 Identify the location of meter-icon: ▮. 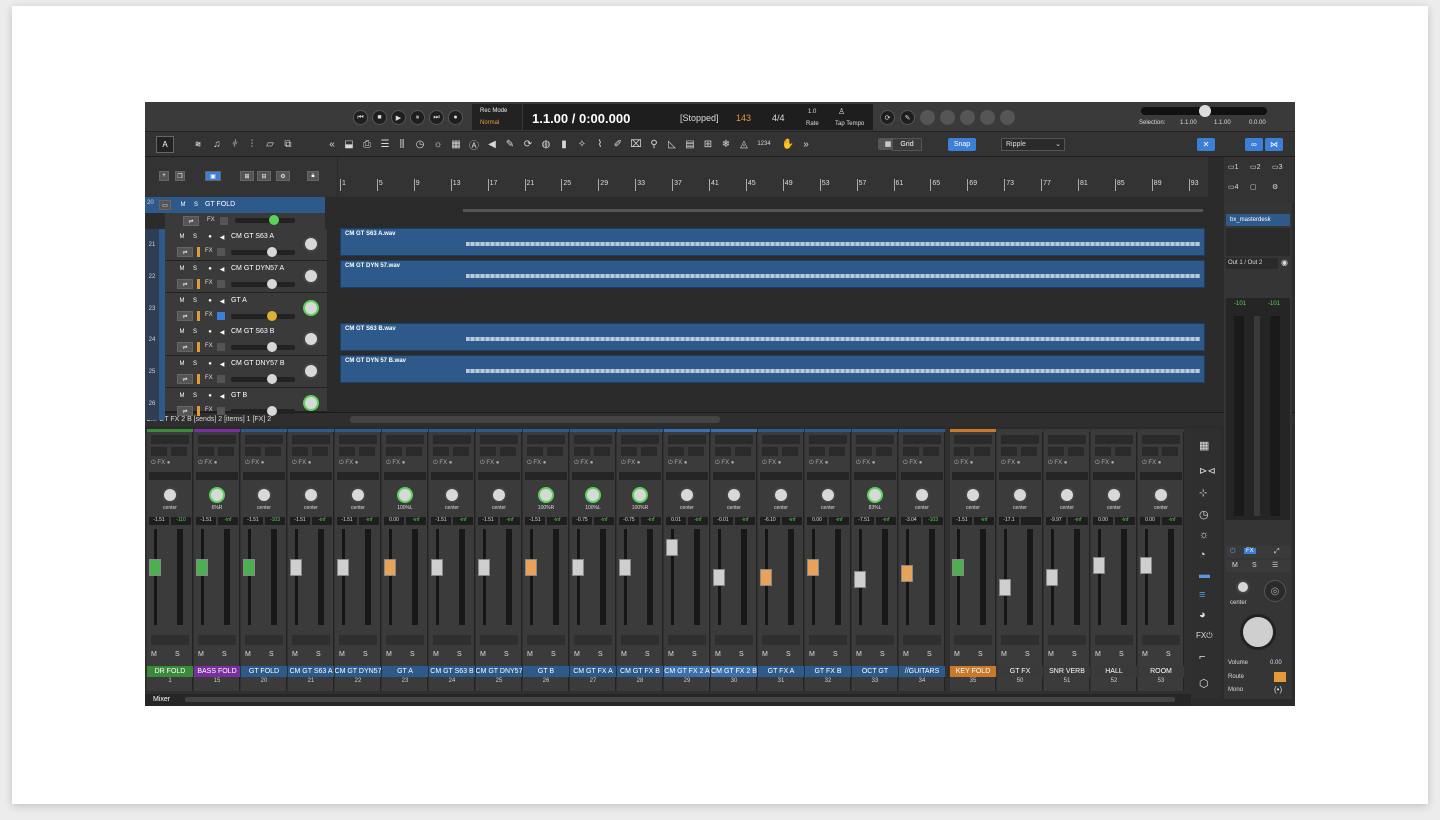
(564, 144).